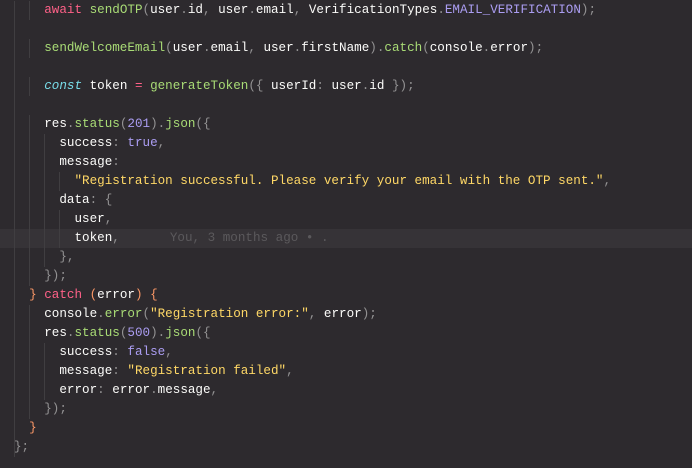  I want to click on code-token: sendOTP, so click(116, 10).